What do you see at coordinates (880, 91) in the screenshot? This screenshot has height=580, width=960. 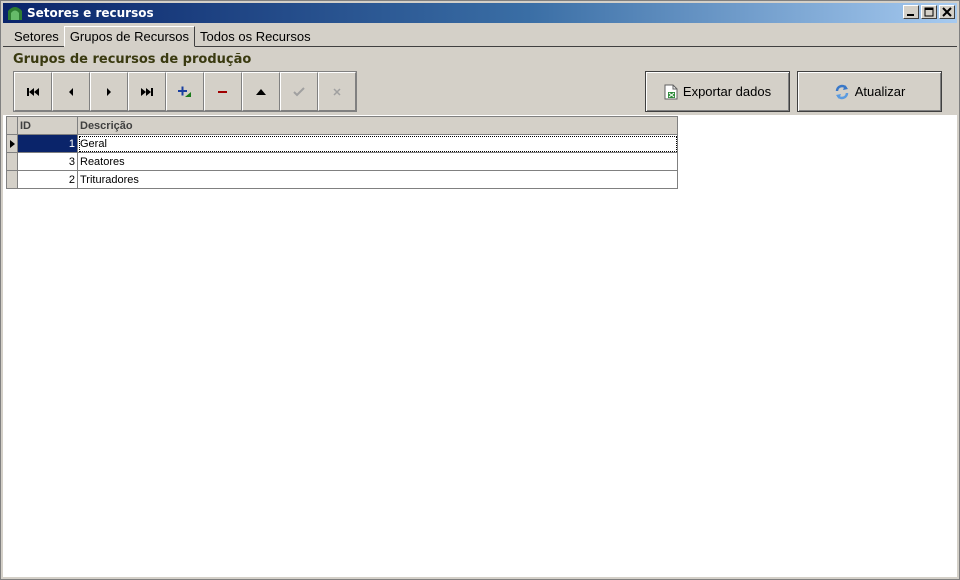 I see `refresh-label: Atualizar` at bounding box center [880, 91].